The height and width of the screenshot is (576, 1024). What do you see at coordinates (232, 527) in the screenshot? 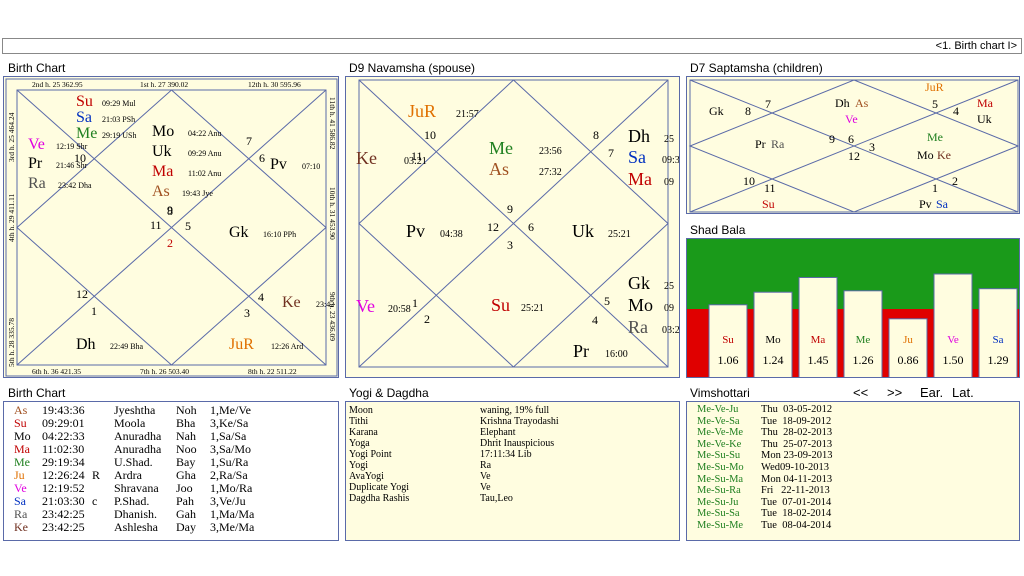
I see `birth-table-cell-x: 3,Me/Ma` at bounding box center [232, 527].